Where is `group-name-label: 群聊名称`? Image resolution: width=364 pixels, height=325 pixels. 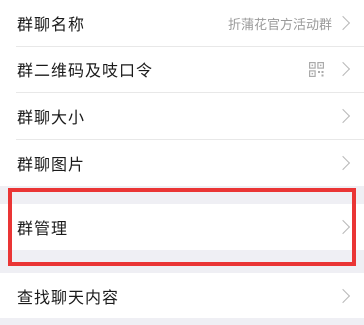 group-name-label: 群聊名称 is located at coordinates (51, 24).